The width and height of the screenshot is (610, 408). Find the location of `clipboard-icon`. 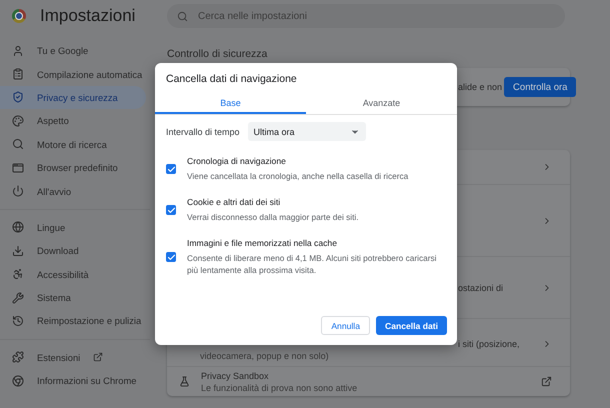

clipboard-icon is located at coordinates (18, 74).